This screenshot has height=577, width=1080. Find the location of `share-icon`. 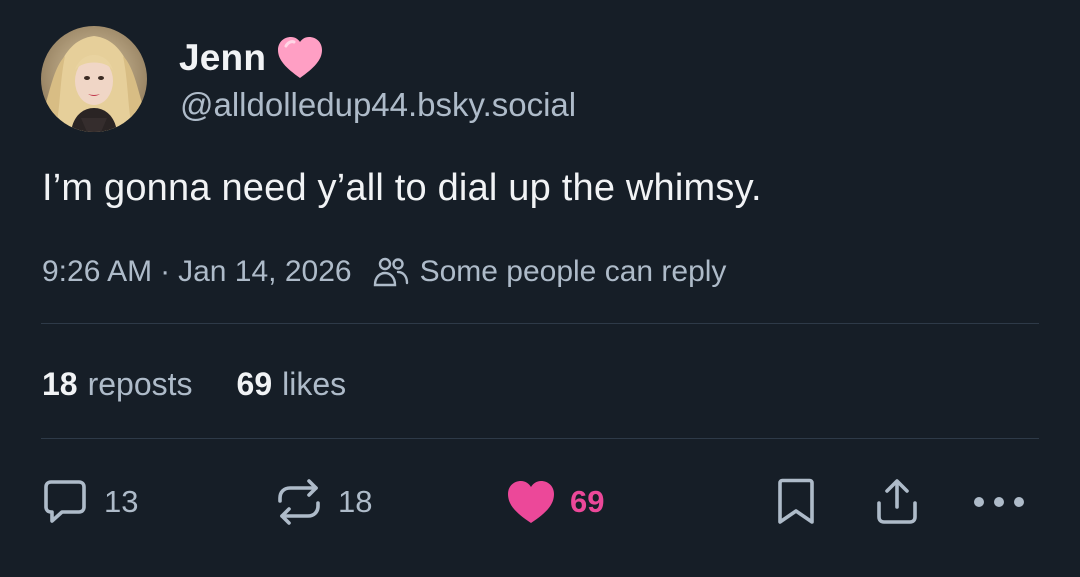

share-icon is located at coordinates (897, 501).